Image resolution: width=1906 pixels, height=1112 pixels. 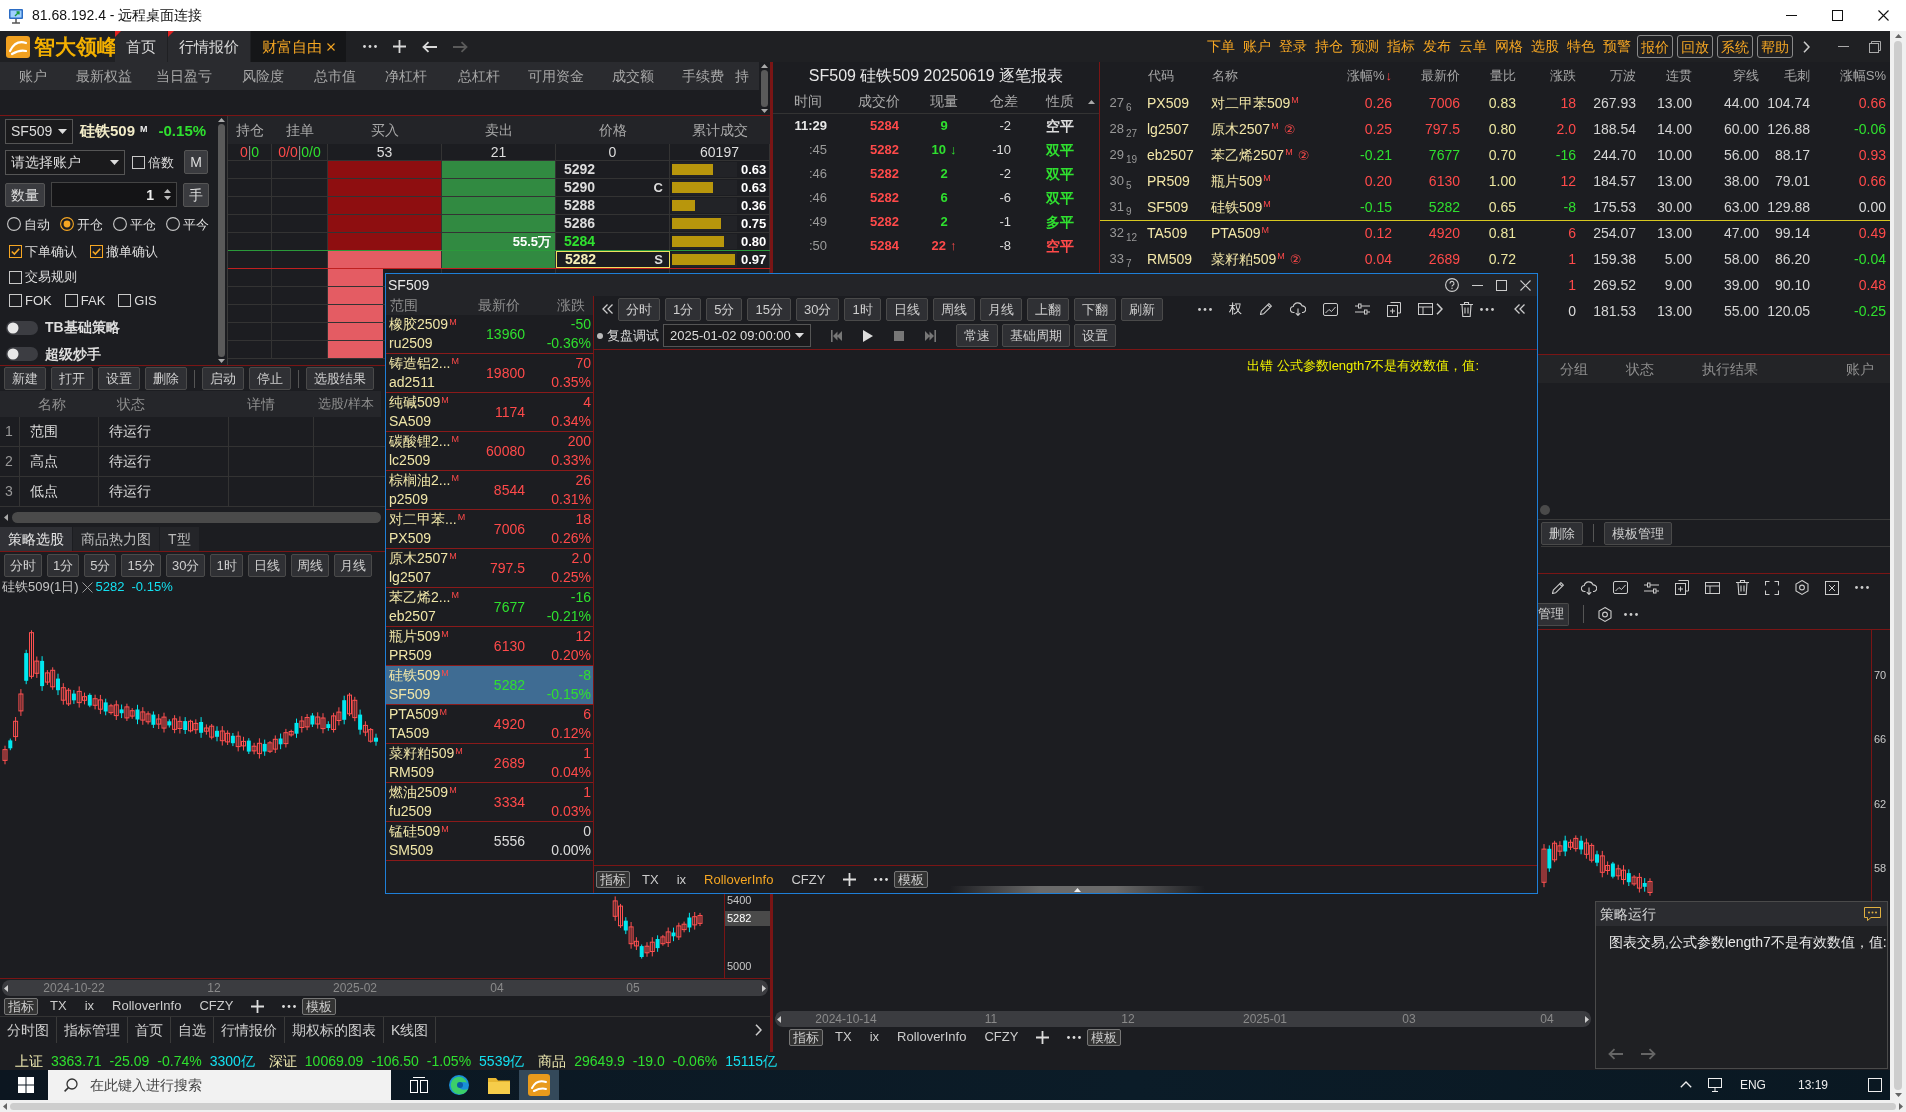 What do you see at coordinates (499, 241) in the screenshot?
I see `sell-cell: 55.5万` at bounding box center [499, 241].